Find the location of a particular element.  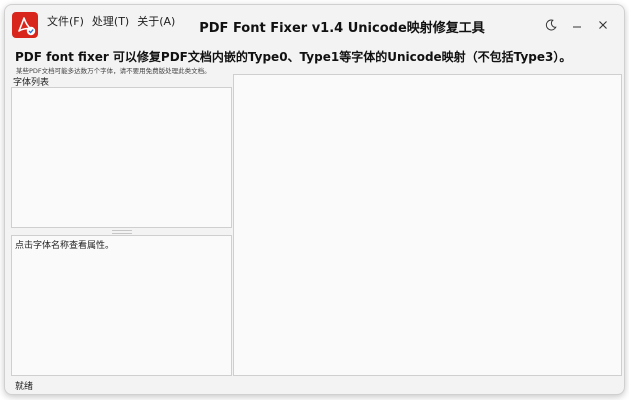

pdf-acrobat-icon is located at coordinates (25, 25).